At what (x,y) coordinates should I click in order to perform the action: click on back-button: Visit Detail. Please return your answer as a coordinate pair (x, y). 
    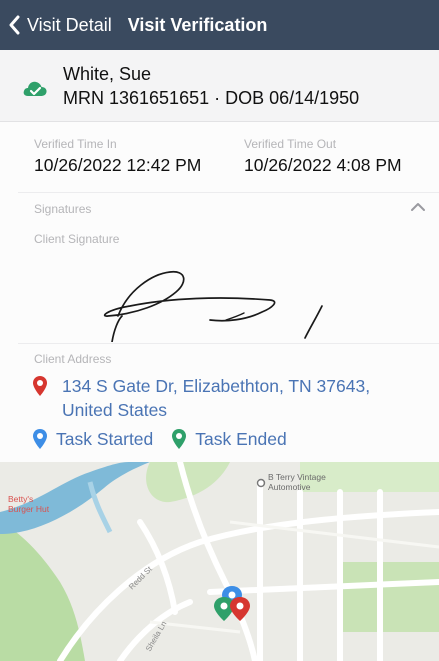
    Looking at the image, I should click on (56, 25).